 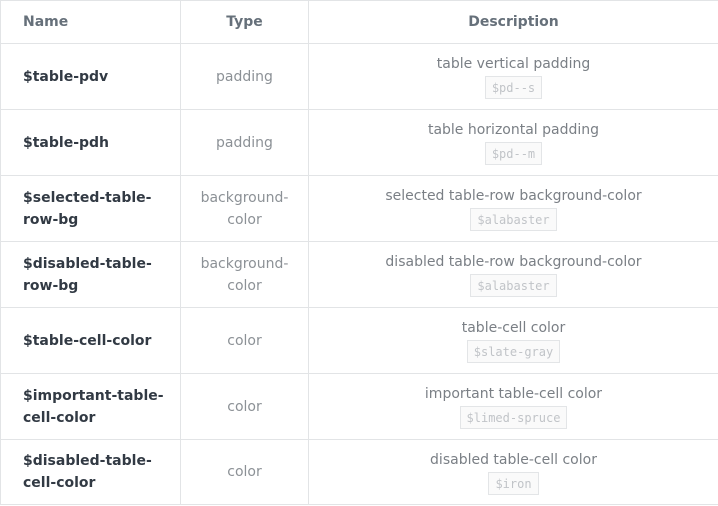 I want to click on variable-value-code: $iron, so click(x=513, y=483).